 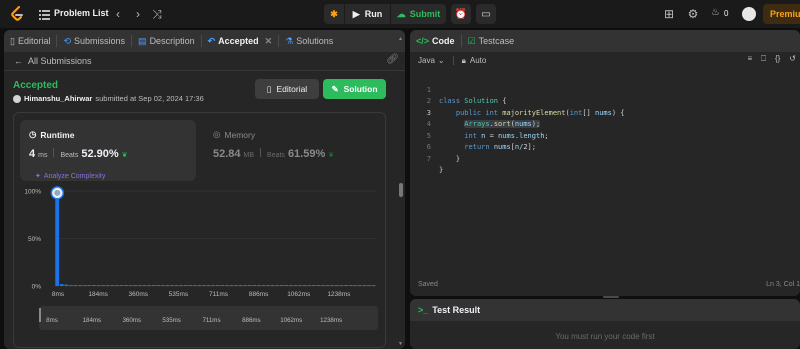 I want to click on code-line: 5 return nums[n/2];, so click(x=605, y=135).